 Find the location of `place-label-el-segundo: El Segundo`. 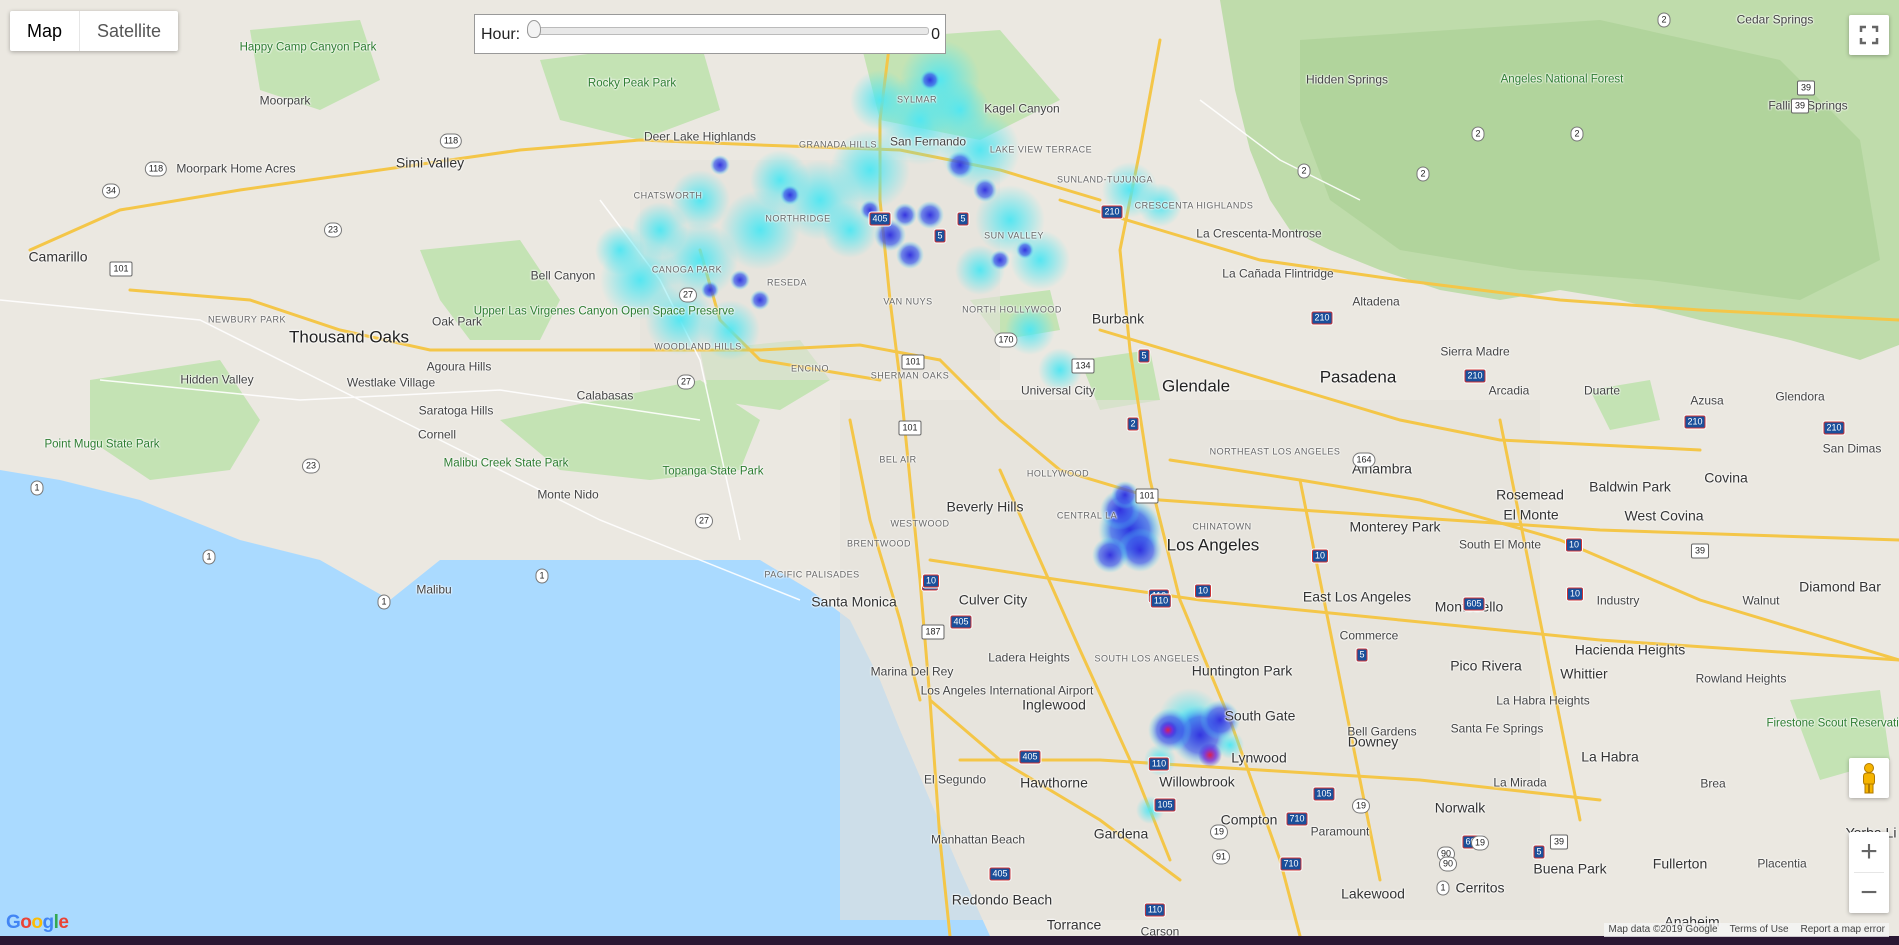

place-label-el-segundo: El Segundo is located at coordinates (955, 779).